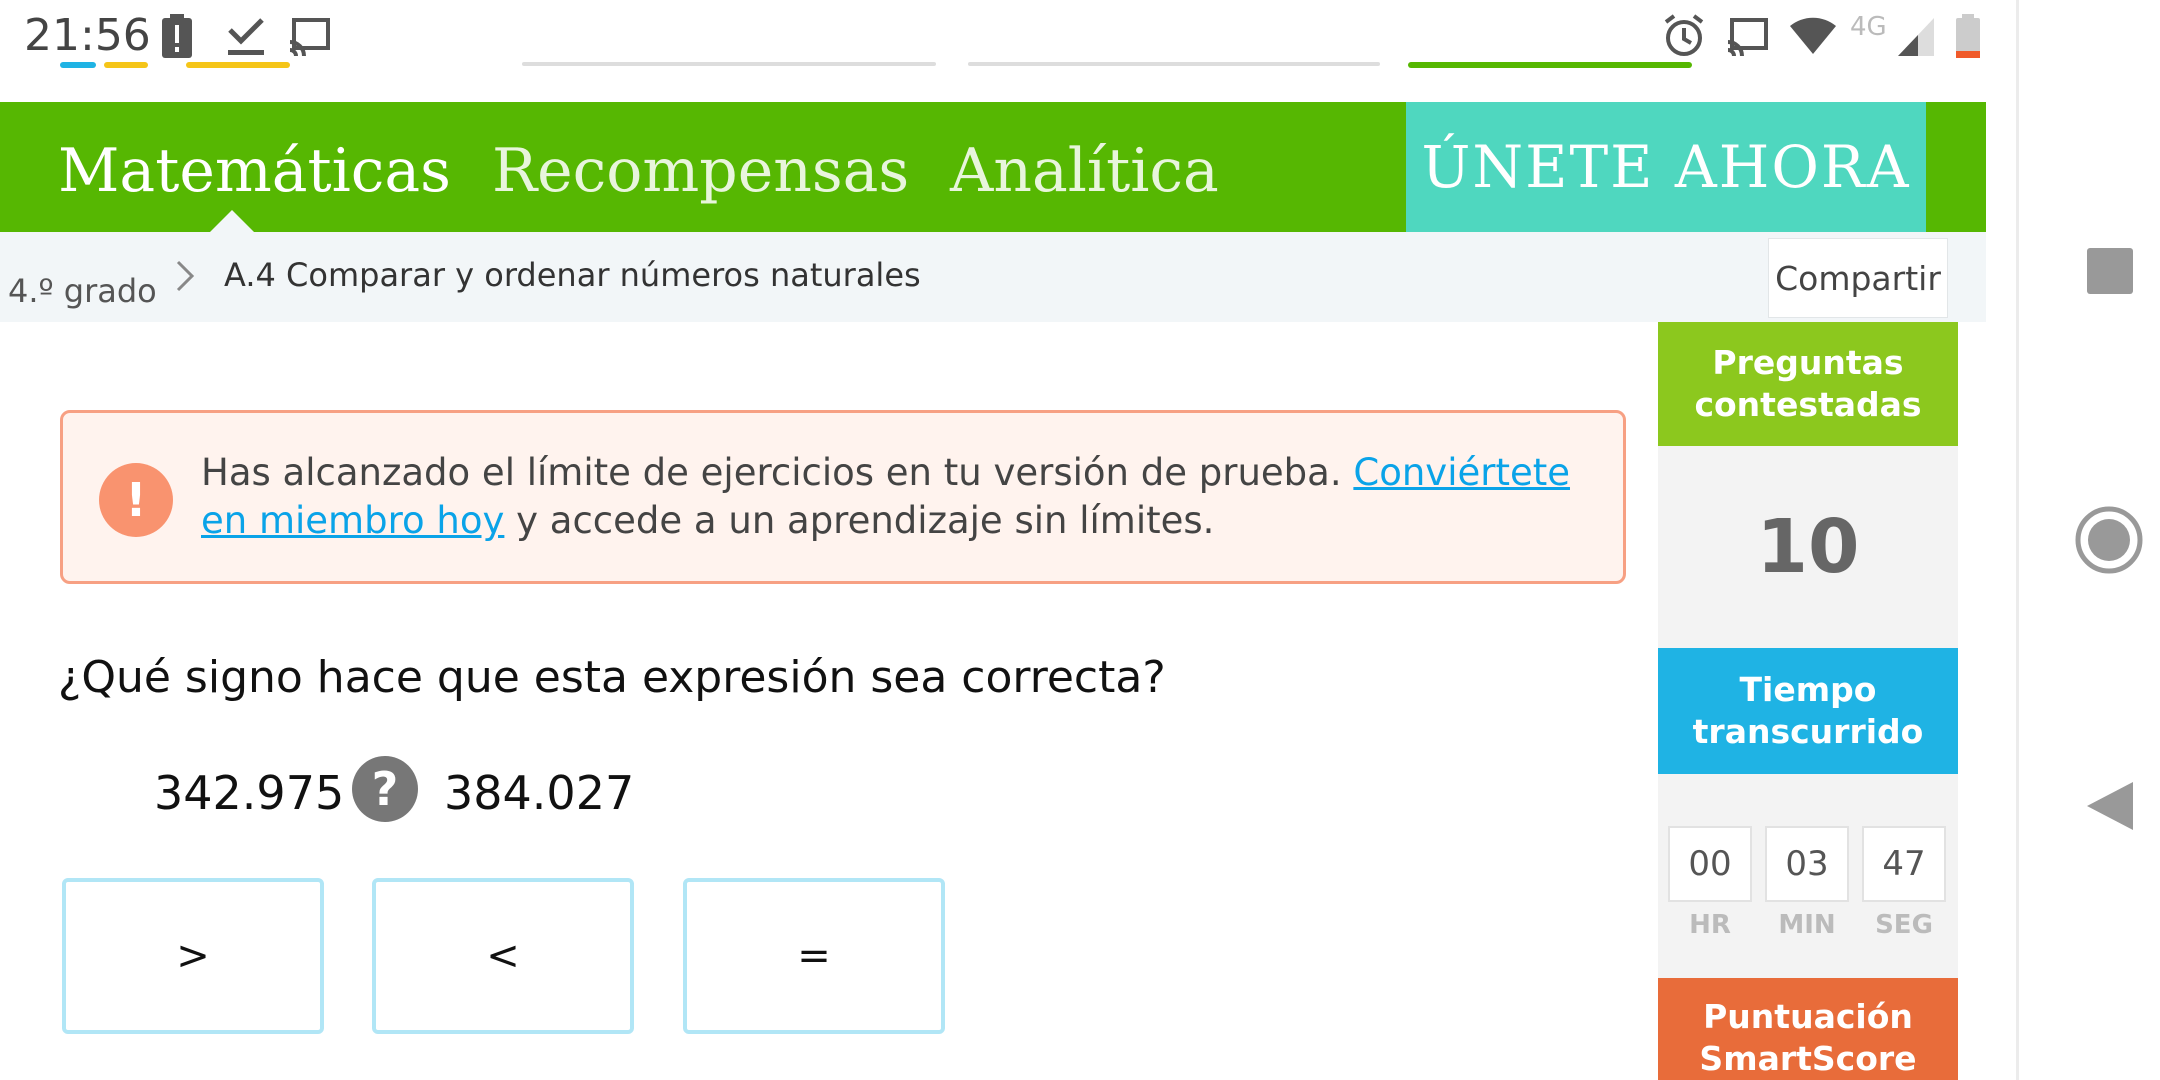 The height and width of the screenshot is (1080, 2160). What do you see at coordinates (385, 789) in the screenshot?
I see `question-mark-icon: ?` at bounding box center [385, 789].